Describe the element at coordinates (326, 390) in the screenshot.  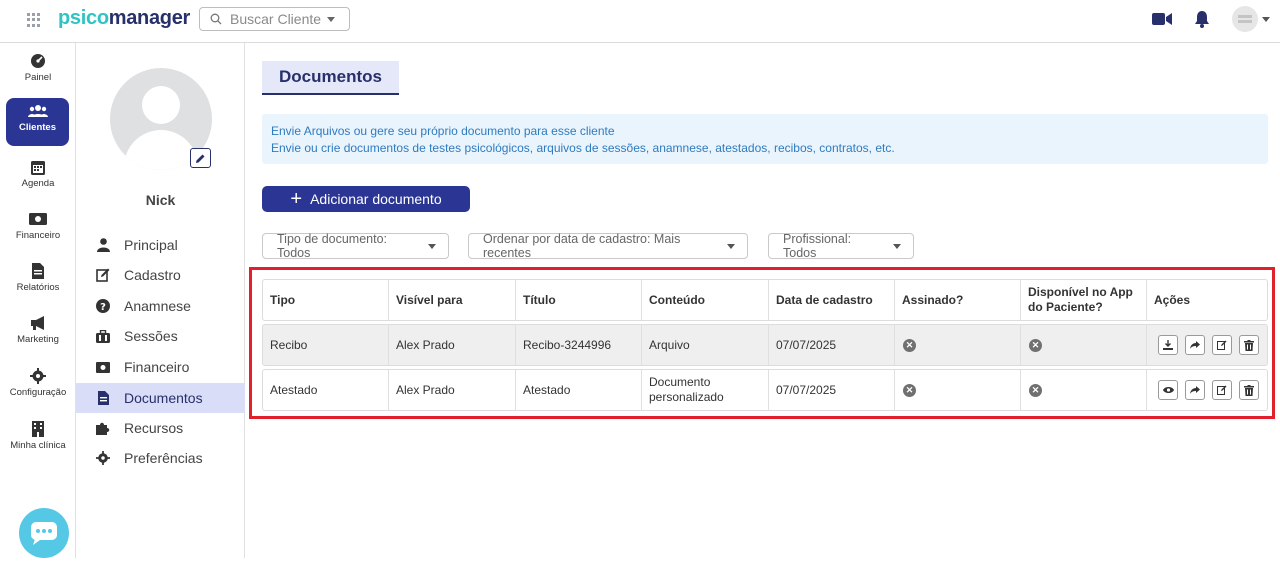
I see `cell-tipo: Atestado` at that location.